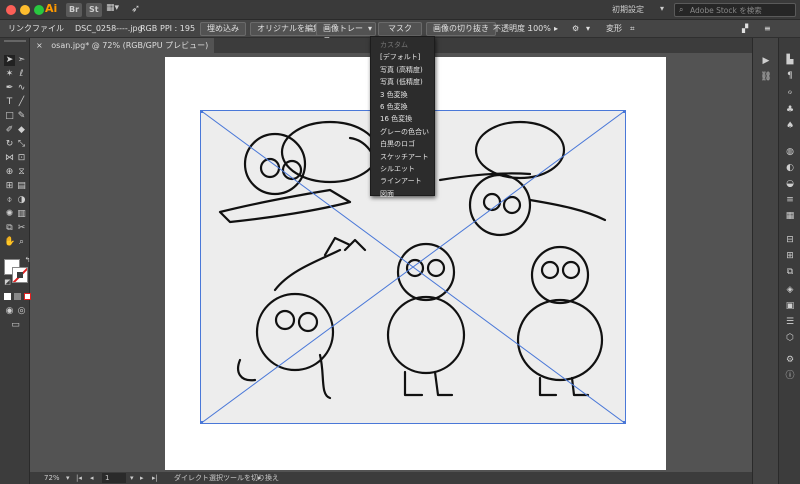  What do you see at coordinates (767, 29) in the screenshot?
I see `panel-menu-icon: ≡` at bounding box center [767, 29].